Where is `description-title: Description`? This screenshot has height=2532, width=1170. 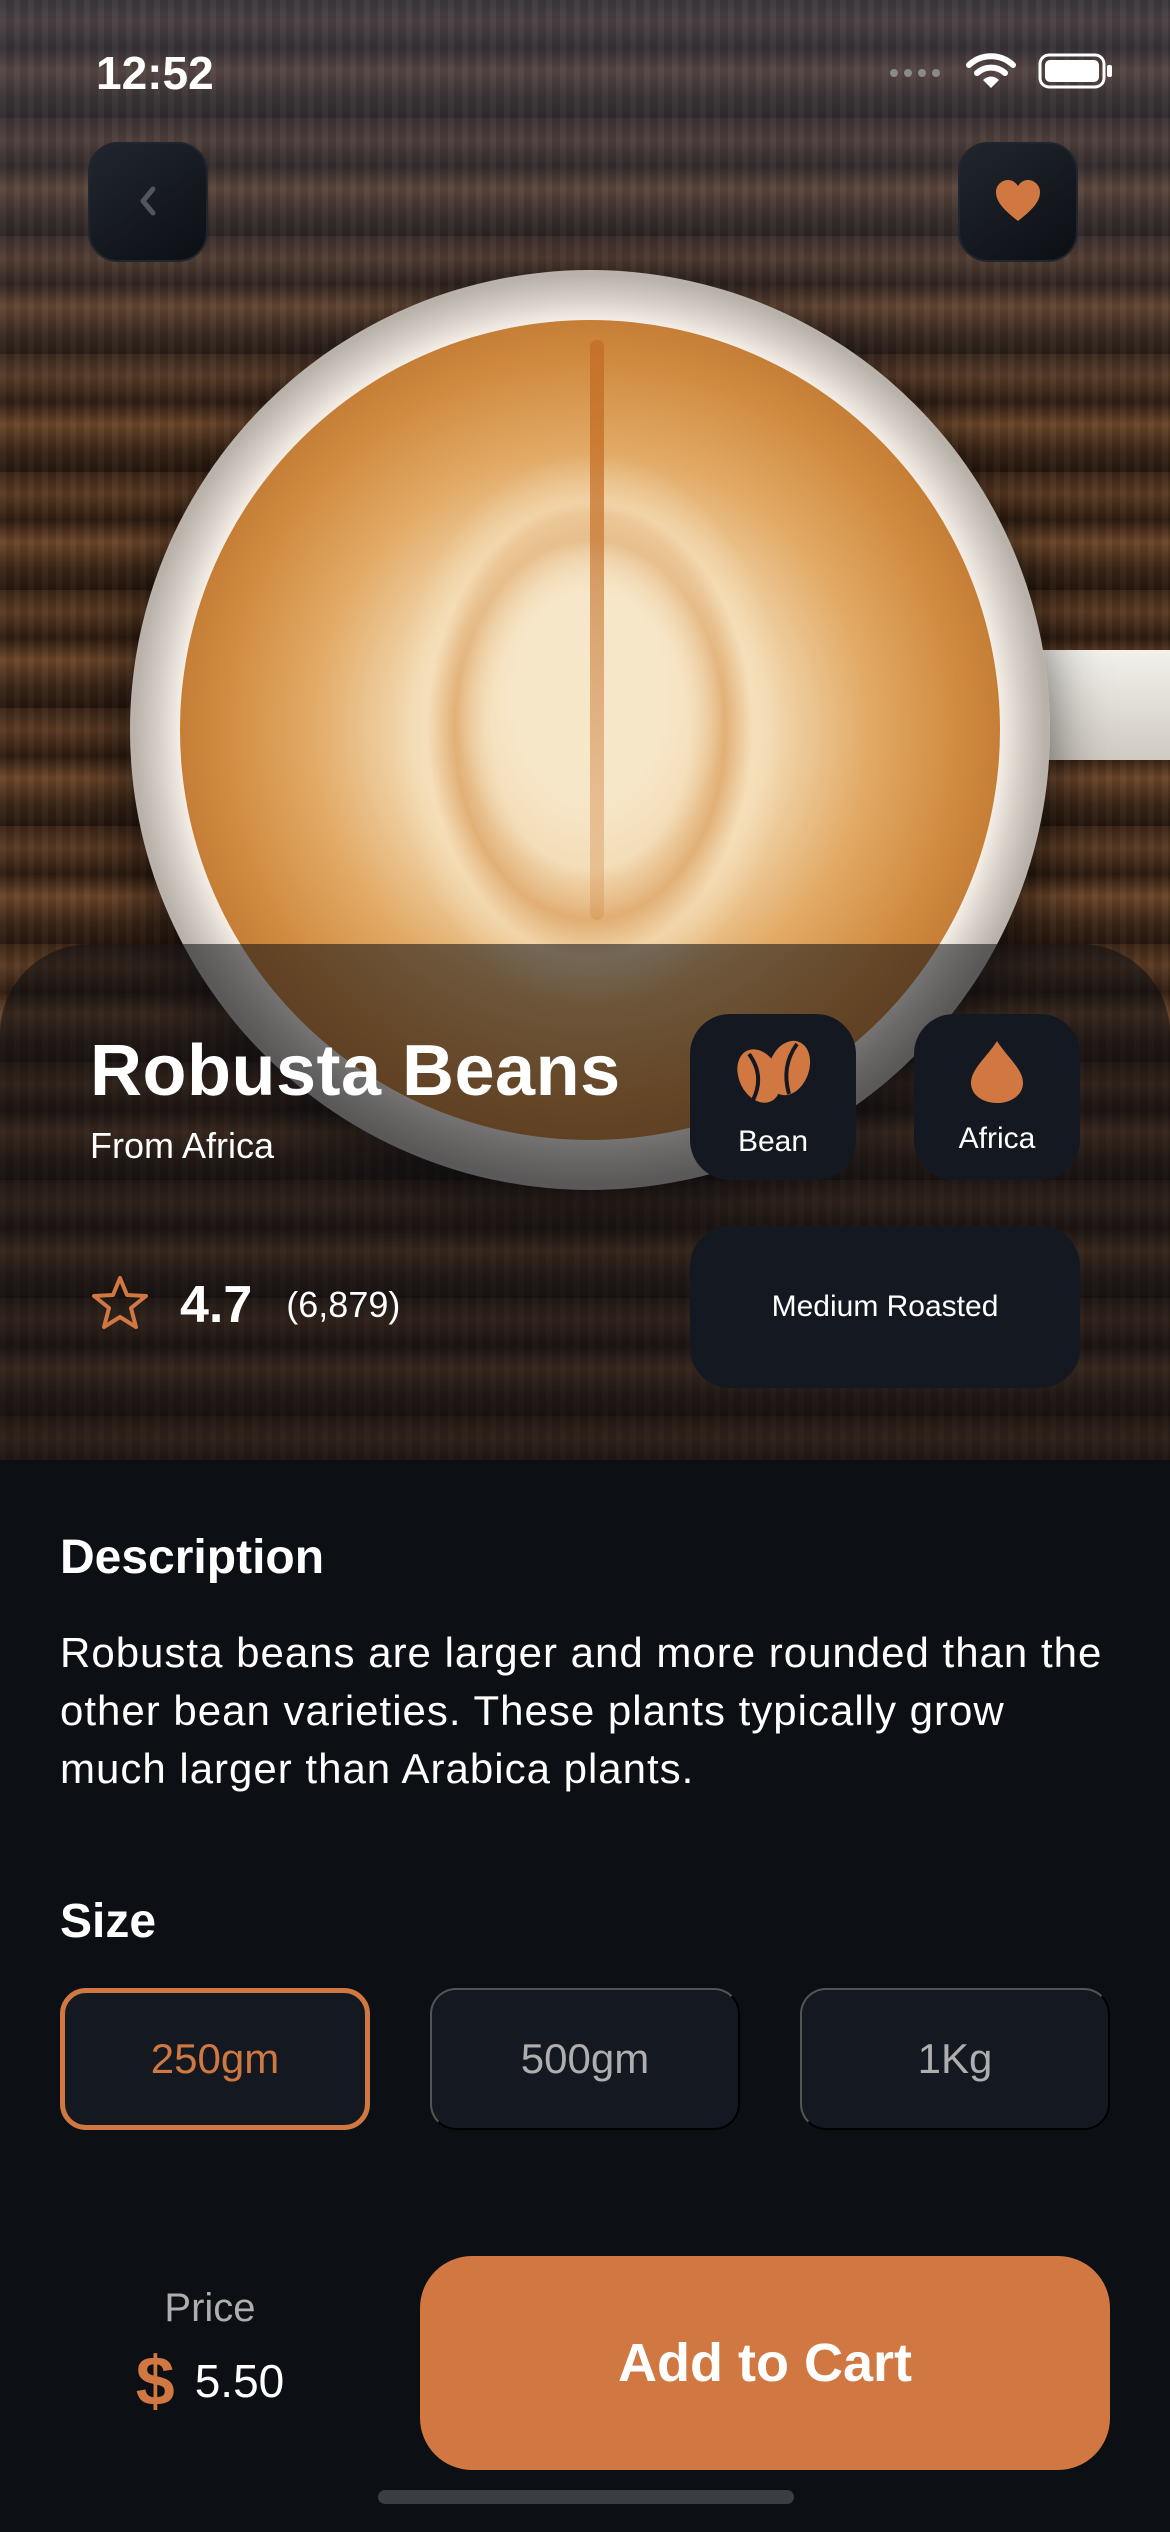 description-title: Description is located at coordinates (192, 1557).